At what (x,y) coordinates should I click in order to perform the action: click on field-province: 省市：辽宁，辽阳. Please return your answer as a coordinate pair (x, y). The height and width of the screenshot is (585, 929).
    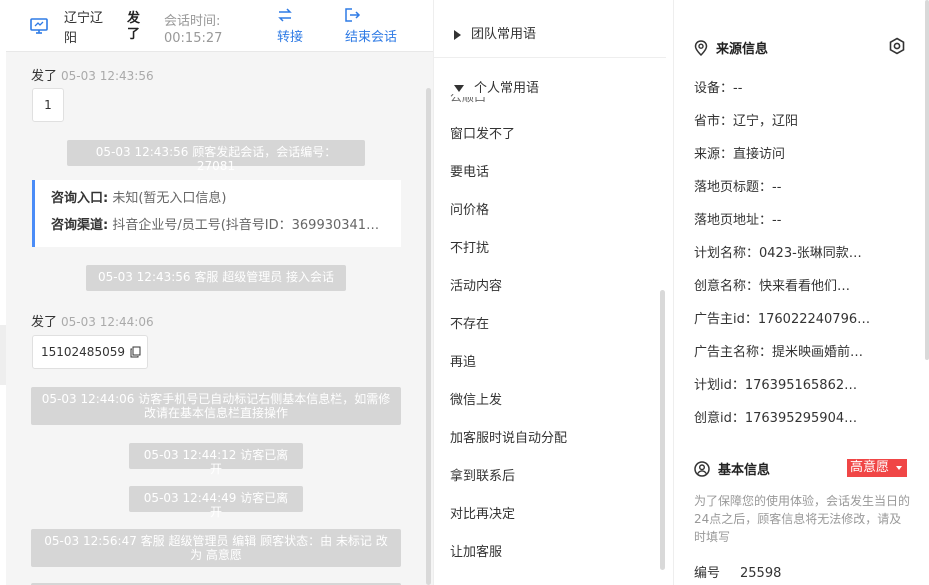
    Looking at the image, I should click on (746, 121).